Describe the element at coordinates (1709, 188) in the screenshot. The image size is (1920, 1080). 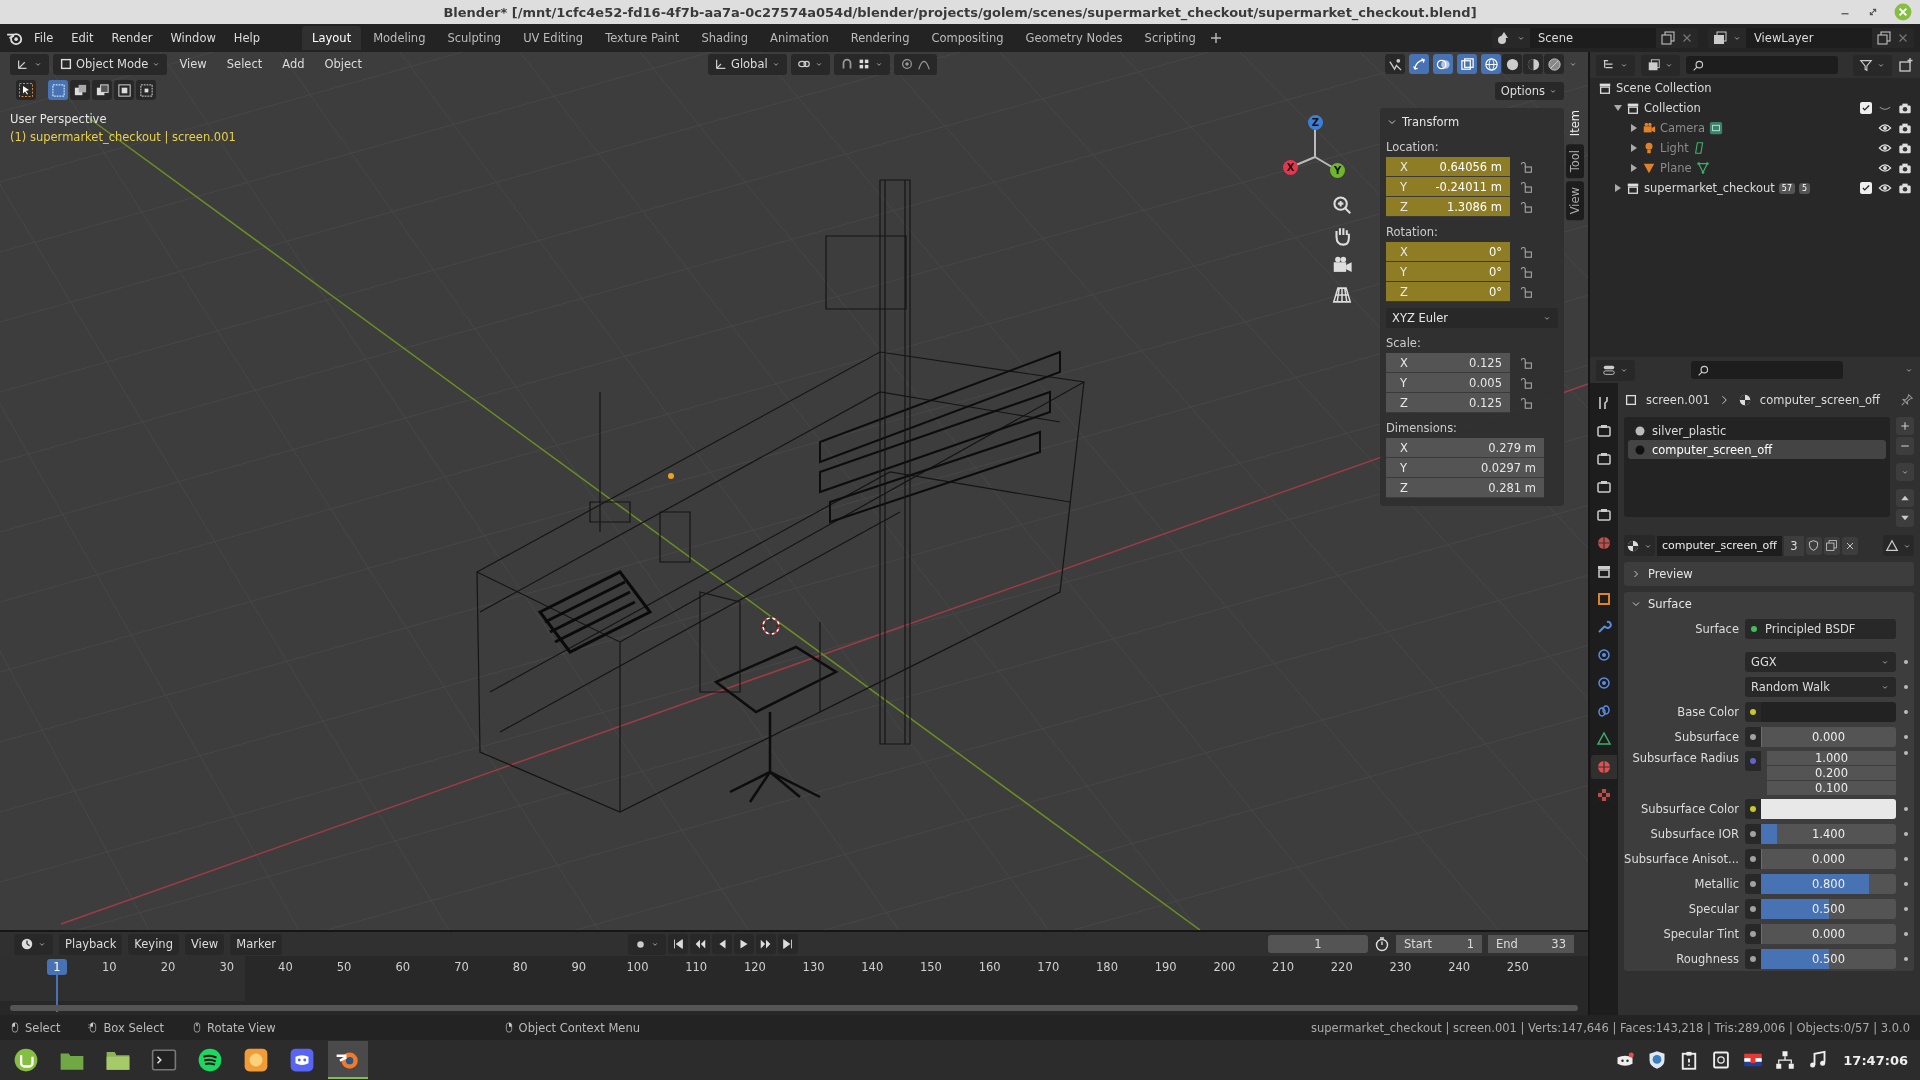
I see `outliner-item: supermarket_checkout` at that location.